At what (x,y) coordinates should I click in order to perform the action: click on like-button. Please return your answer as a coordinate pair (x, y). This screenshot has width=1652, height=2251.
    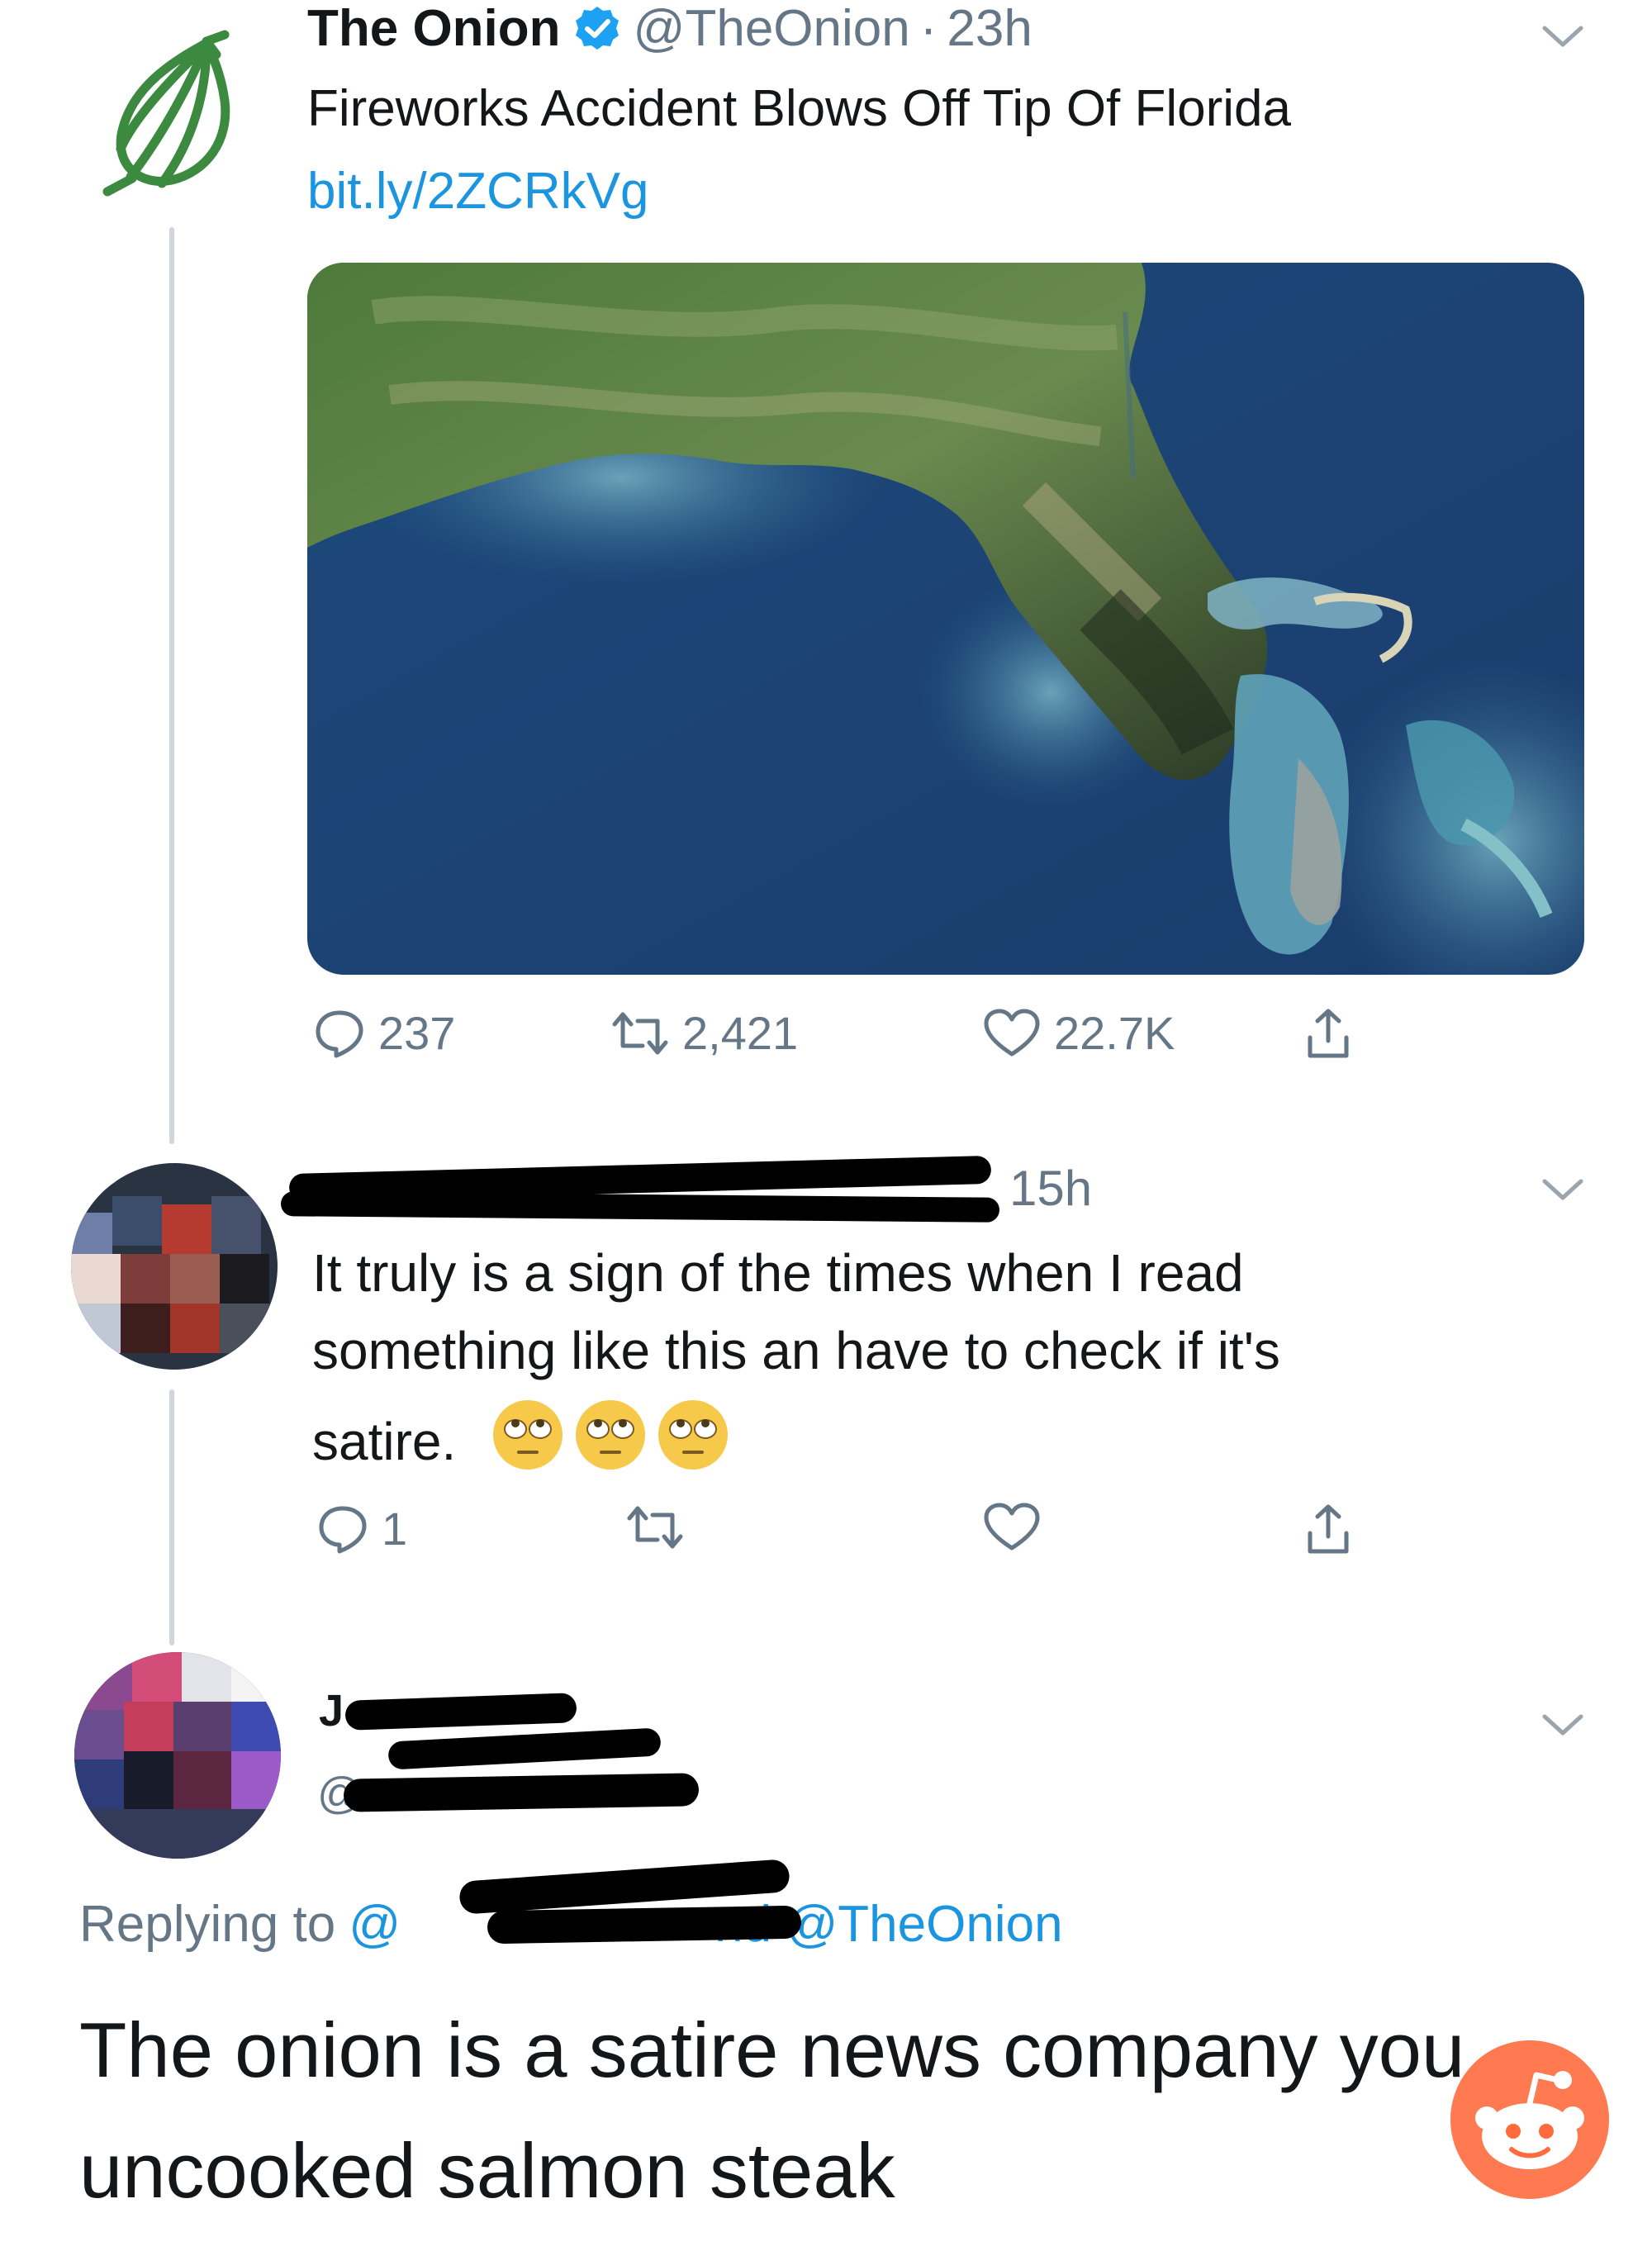
    Looking at the image, I should click on (1012, 1527).